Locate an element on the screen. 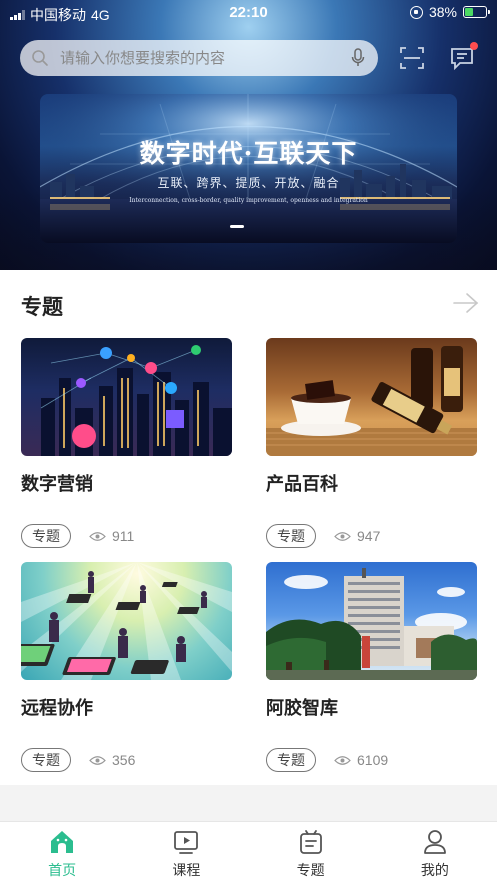 Image resolution: width=497 pixels, height=883 pixels. rotation-lock-icon is located at coordinates (416, 12).